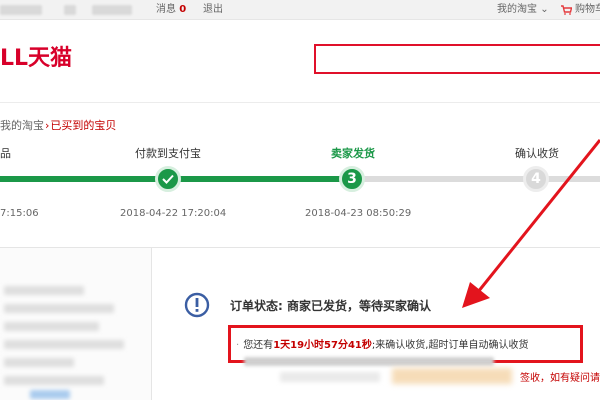 The image size is (600, 400). I want to click on logout-link: 退出, so click(213, 10).